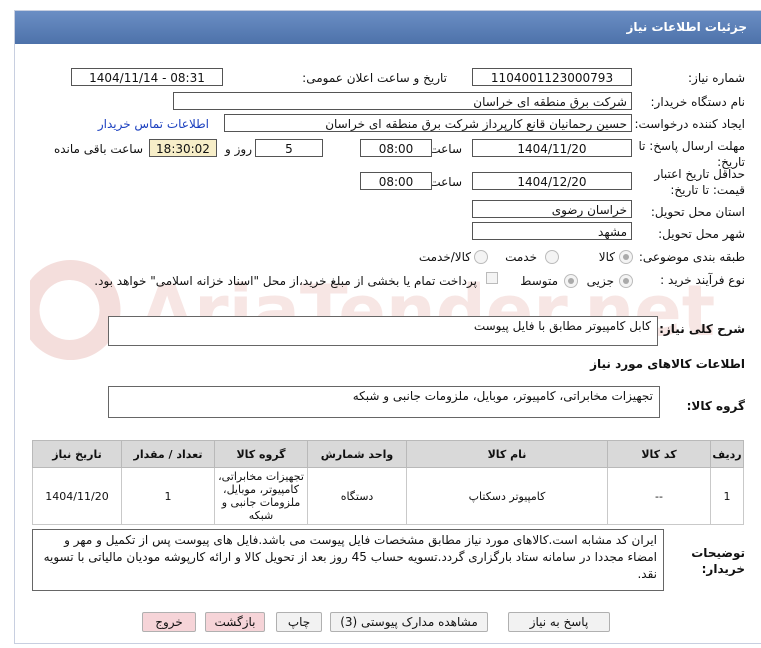 The height and width of the screenshot is (648, 761). What do you see at coordinates (77, 454) in the screenshot?
I see `th-date: تاریخ نیاز` at bounding box center [77, 454].